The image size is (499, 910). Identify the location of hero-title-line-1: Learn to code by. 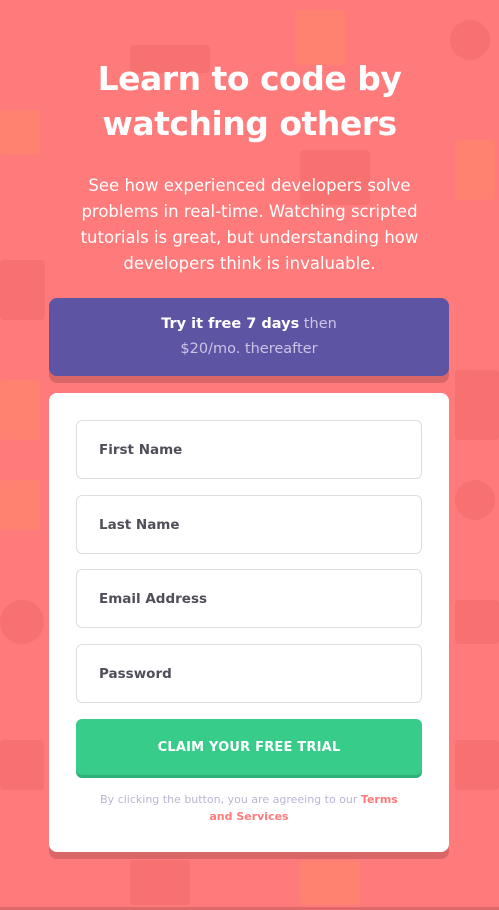
(249, 78).